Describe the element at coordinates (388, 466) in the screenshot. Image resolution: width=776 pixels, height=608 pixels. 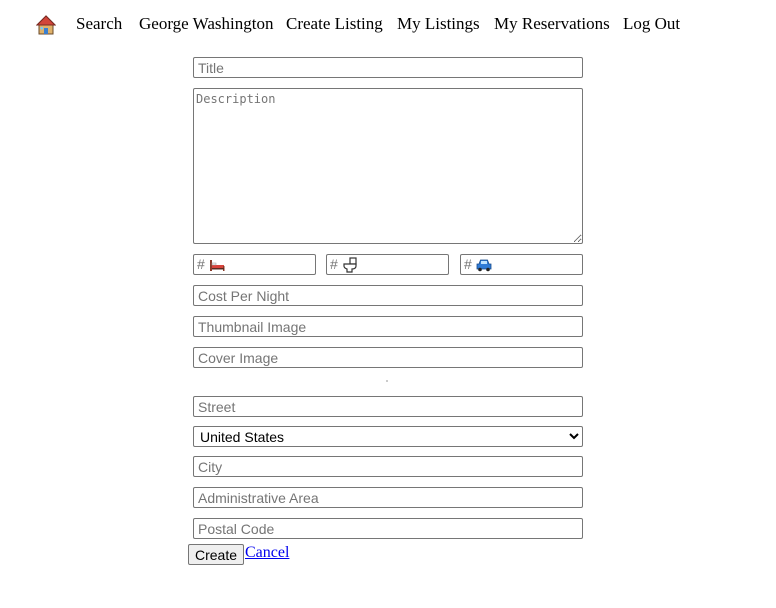
I see `city-input` at that location.